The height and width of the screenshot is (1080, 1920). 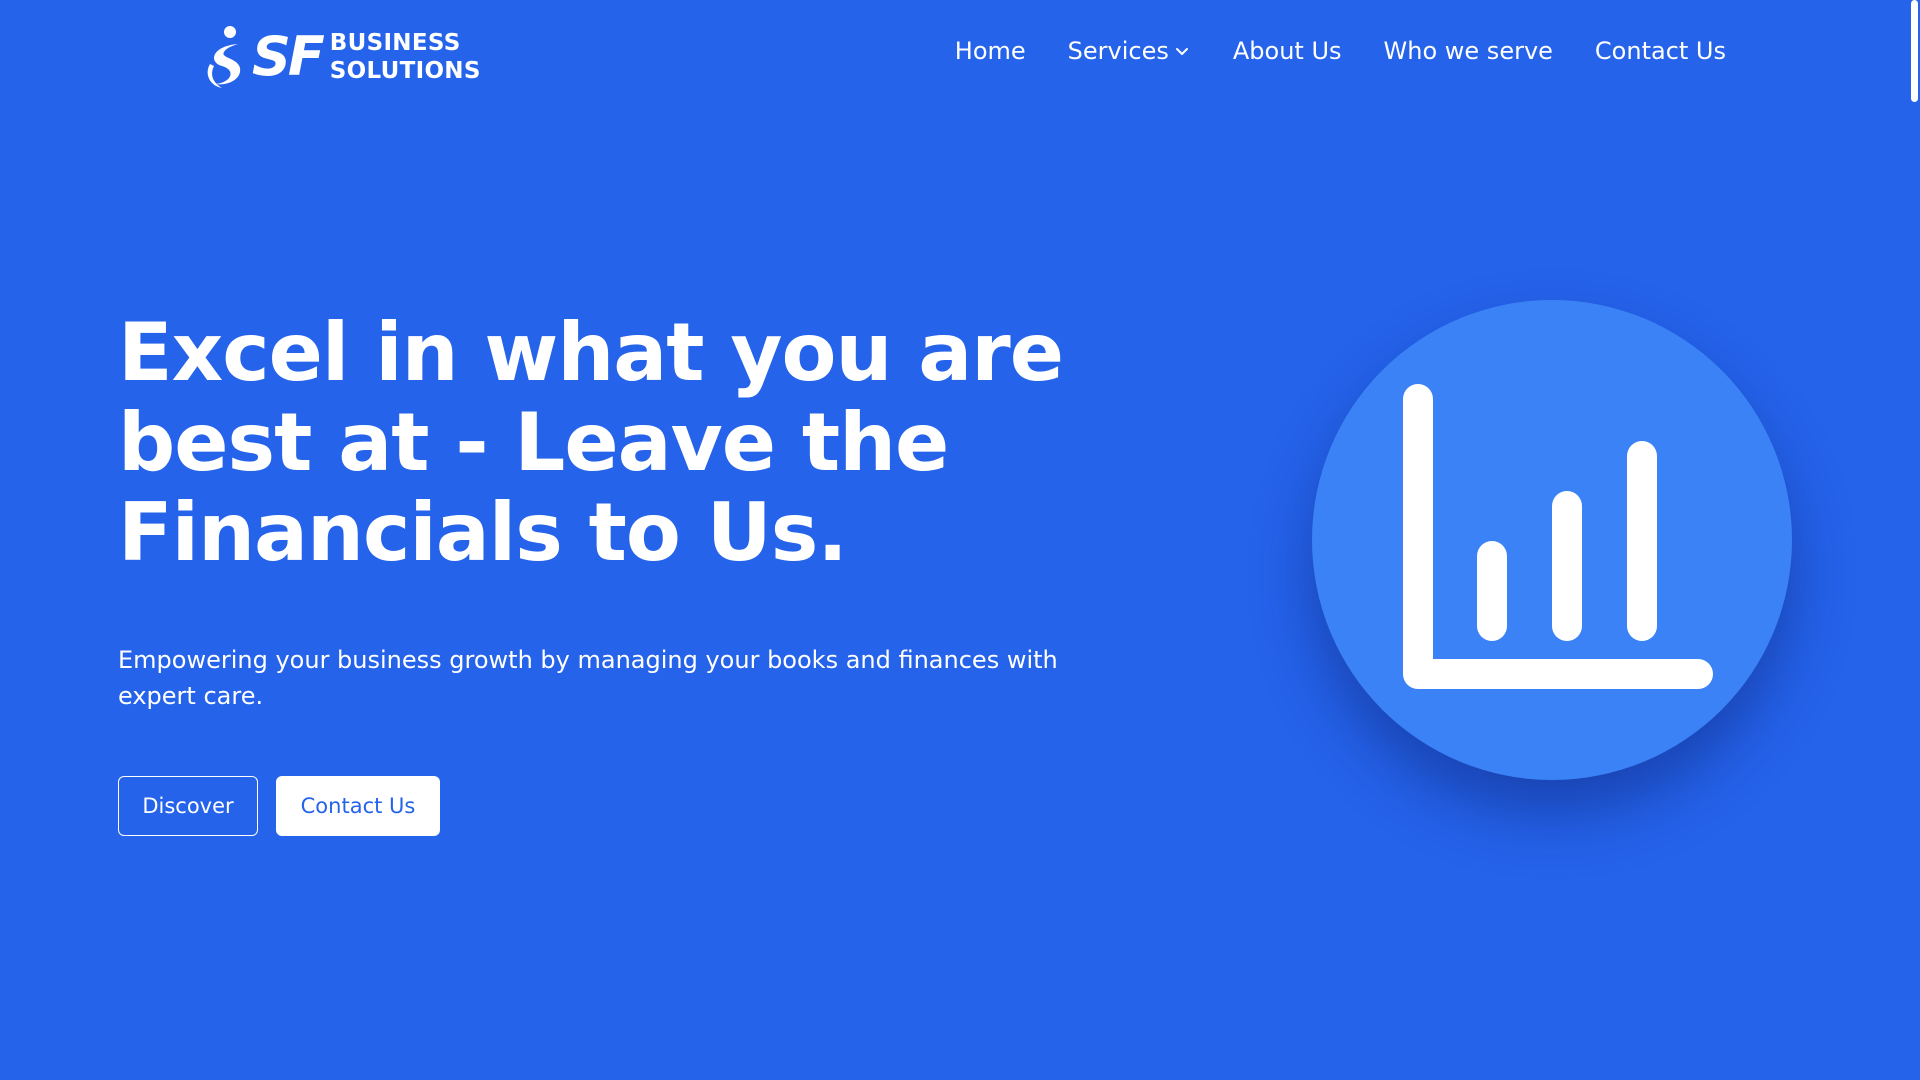 I want to click on nav-item-label: About Us, so click(x=1287, y=51).